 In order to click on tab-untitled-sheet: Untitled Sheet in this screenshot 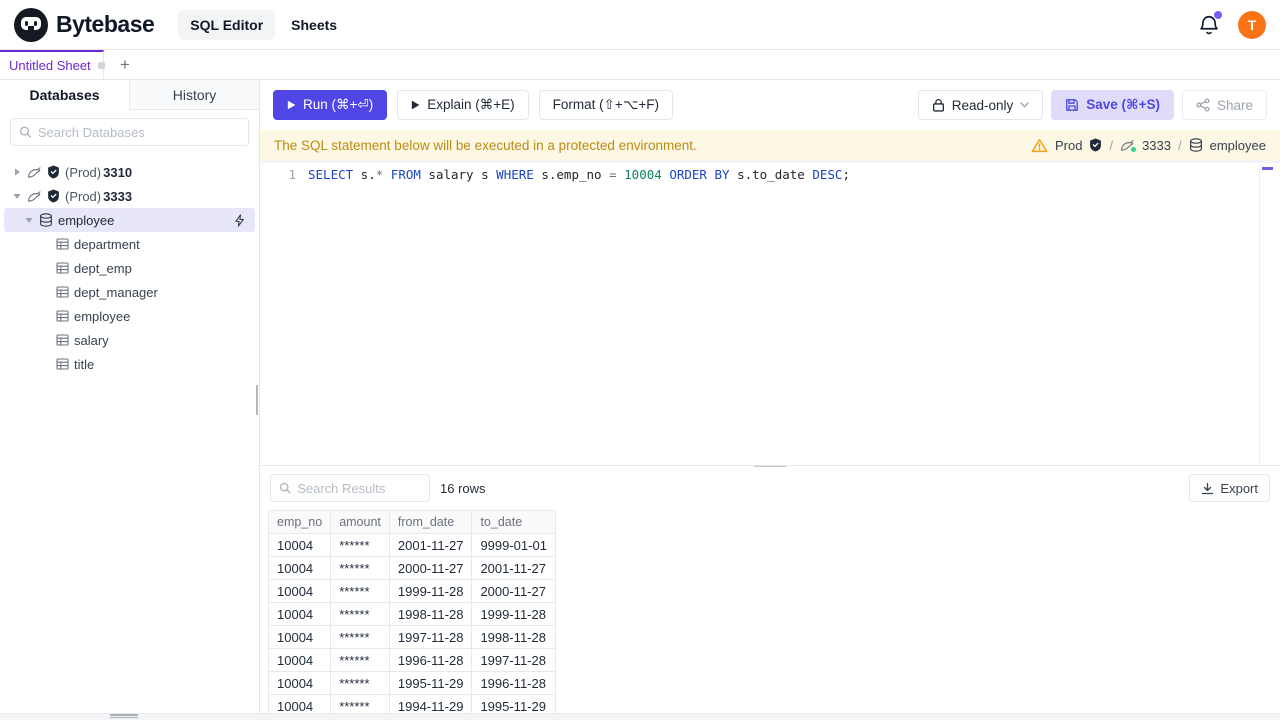, I will do `click(52, 64)`.